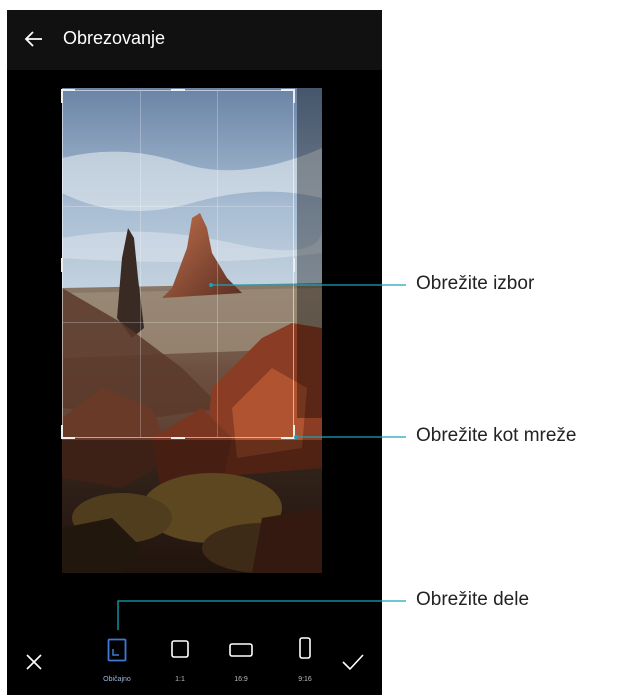 The image size is (622, 695). What do you see at coordinates (194, 40) in the screenshot?
I see `top-bar: Obrezovanje` at bounding box center [194, 40].